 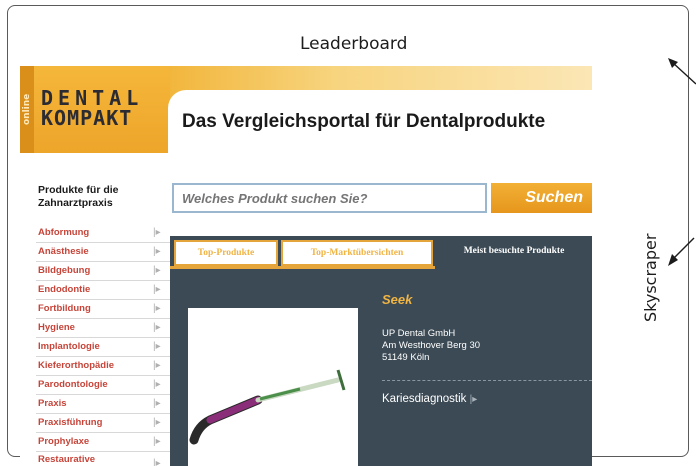 What do you see at coordinates (103, 290) in the screenshot?
I see `sidebar-item-endodontie: Endodontie |▸` at bounding box center [103, 290].